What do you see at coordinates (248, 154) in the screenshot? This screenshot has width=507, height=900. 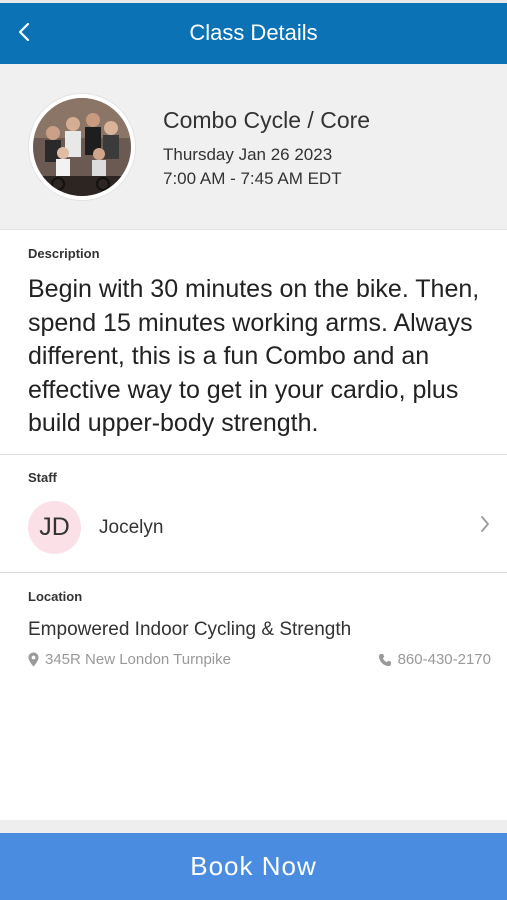 I see `class-date: Thursday Jan 26 2023` at bounding box center [248, 154].